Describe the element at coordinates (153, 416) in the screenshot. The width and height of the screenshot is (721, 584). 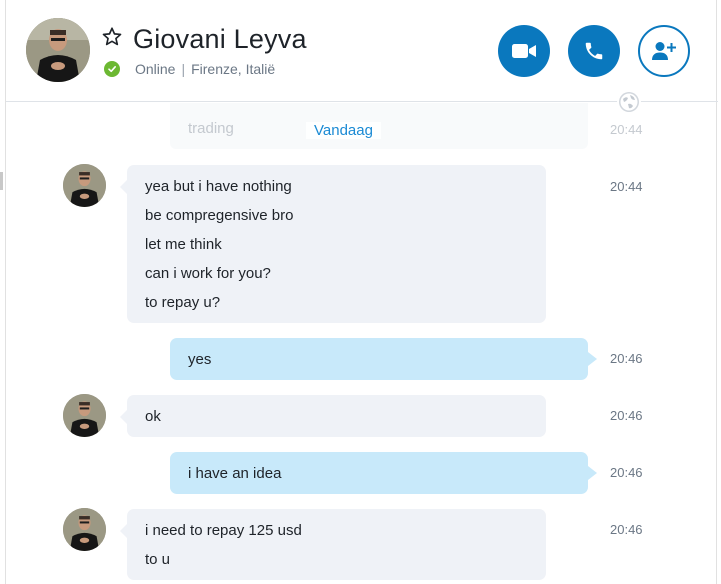
I see `message-line: ok` at that location.